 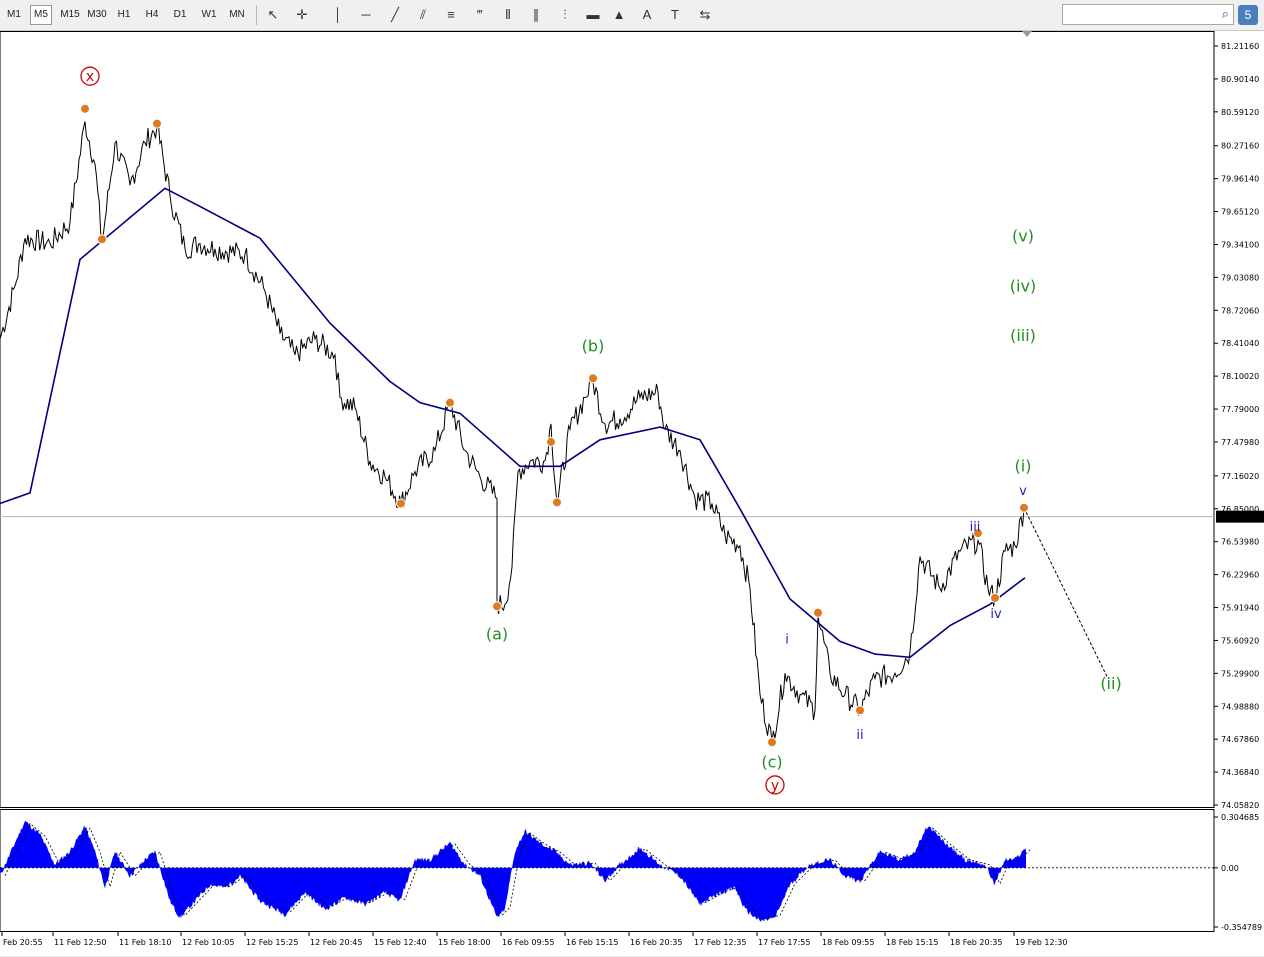 I want to click on time-axis-label: 18 Feb 20:35, so click(x=976, y=942).